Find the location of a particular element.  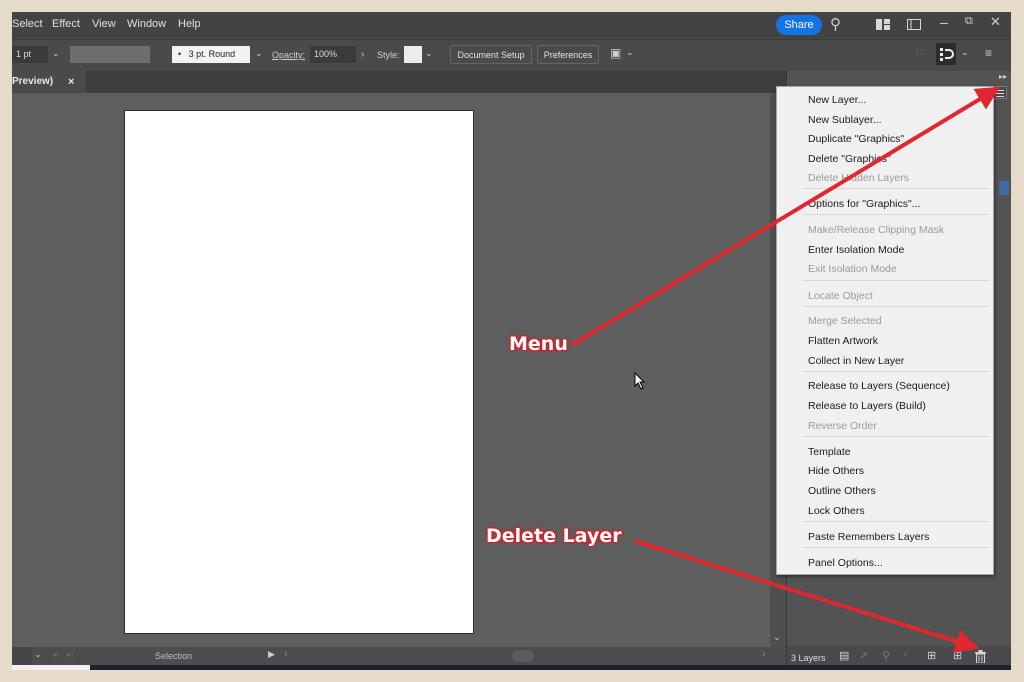

scroll-right-icon: › is located at coordinates (764, 654).